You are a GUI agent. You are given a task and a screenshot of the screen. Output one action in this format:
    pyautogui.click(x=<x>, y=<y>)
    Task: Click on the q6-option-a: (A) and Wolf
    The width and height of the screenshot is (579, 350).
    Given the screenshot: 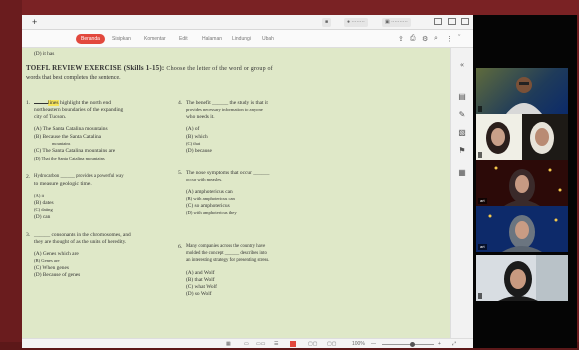 What is the action you would take?
    pyautogui.click(x=200, y=273)
    